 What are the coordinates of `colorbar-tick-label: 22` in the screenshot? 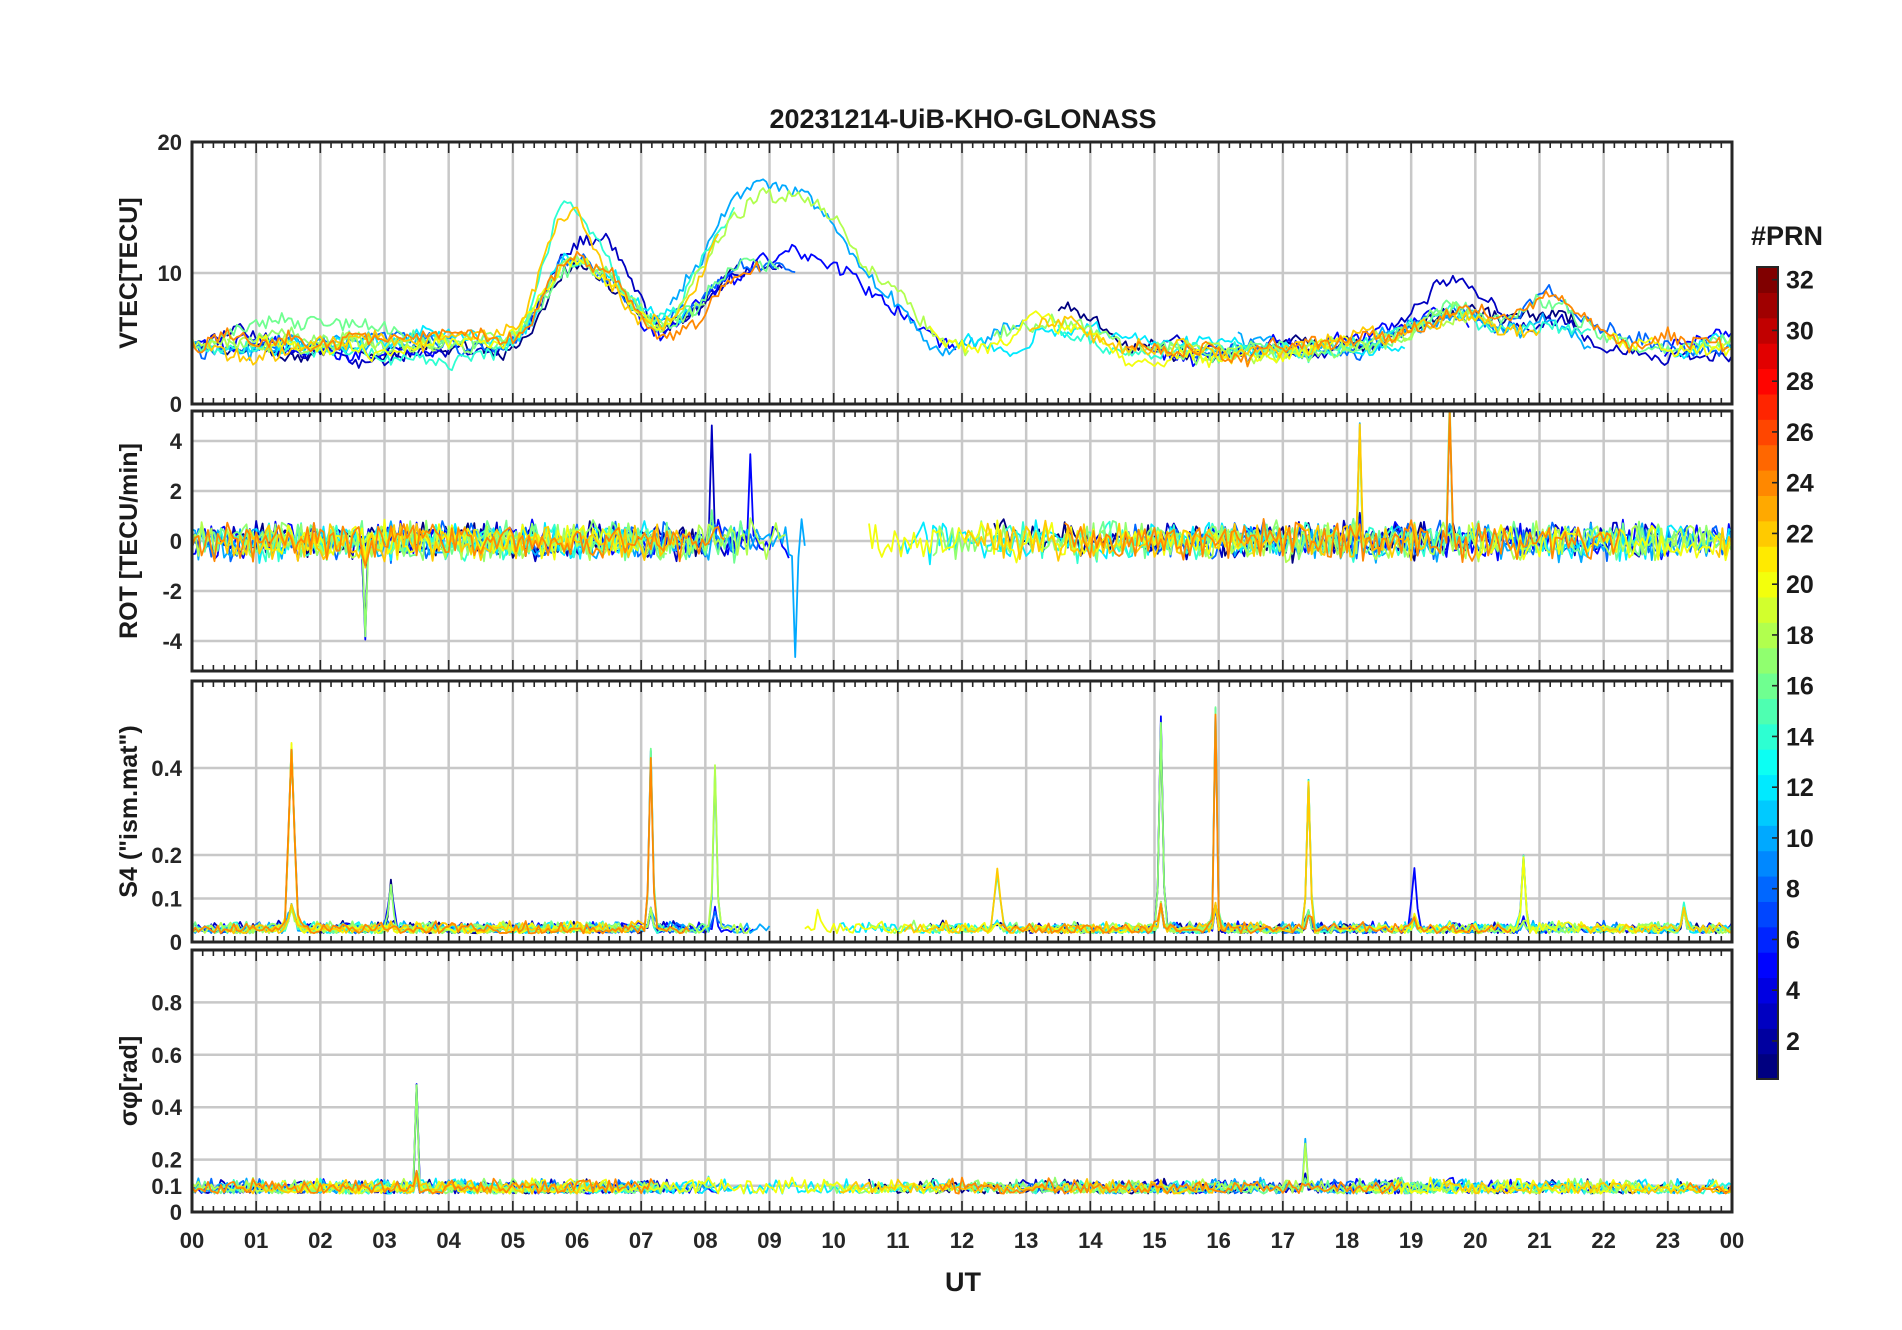 It's located at (1800, 534).